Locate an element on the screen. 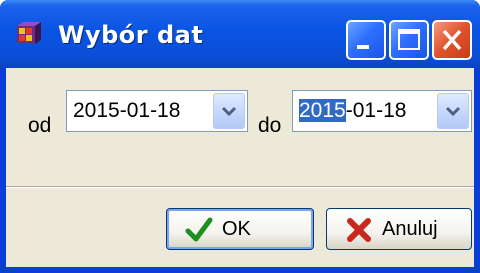  app-cube-icon is located at coordinates (29, 33).